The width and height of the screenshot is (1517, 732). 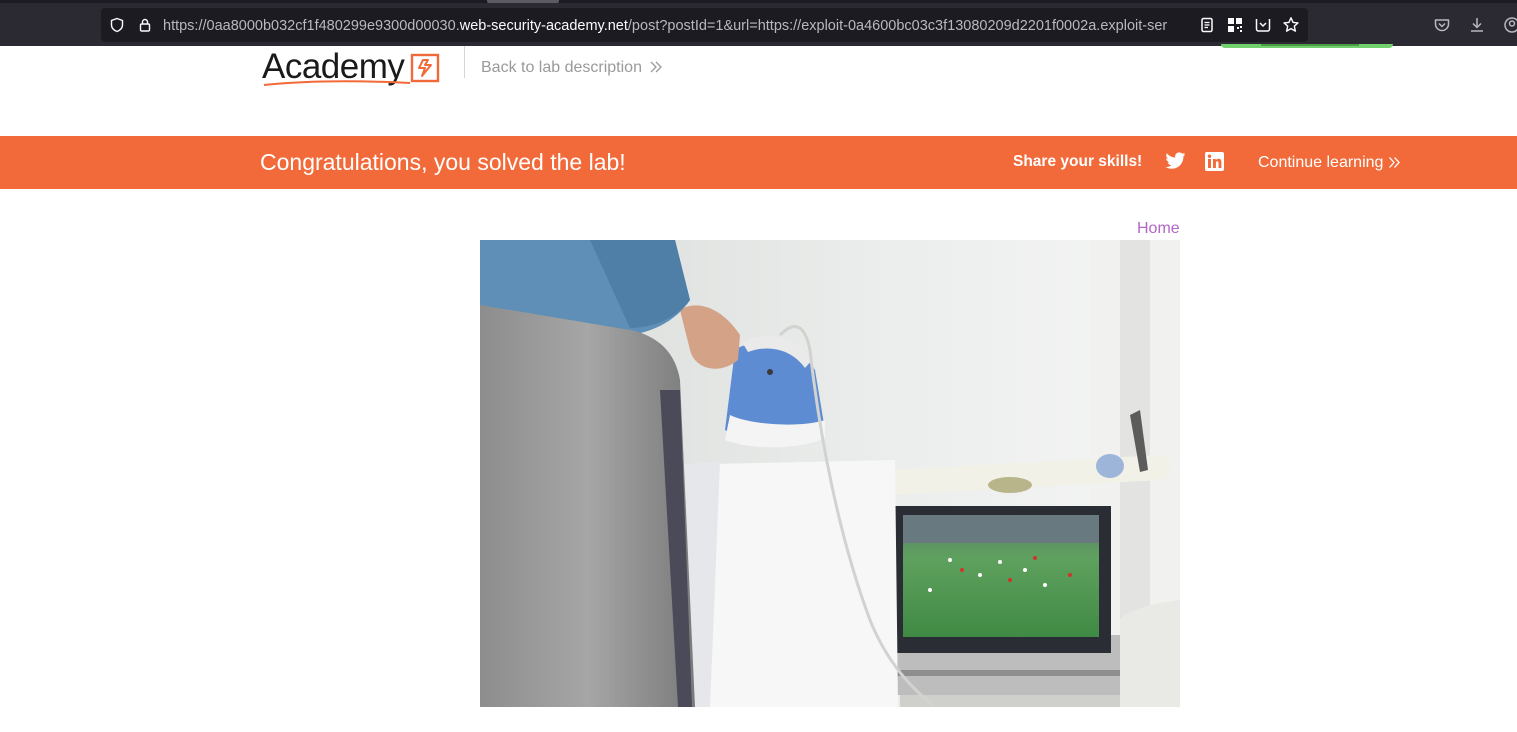 What do you see at coordinates (357, 68) in the screenshot?
I see `academy-logo: Academy` at bounding box center [357, 68].